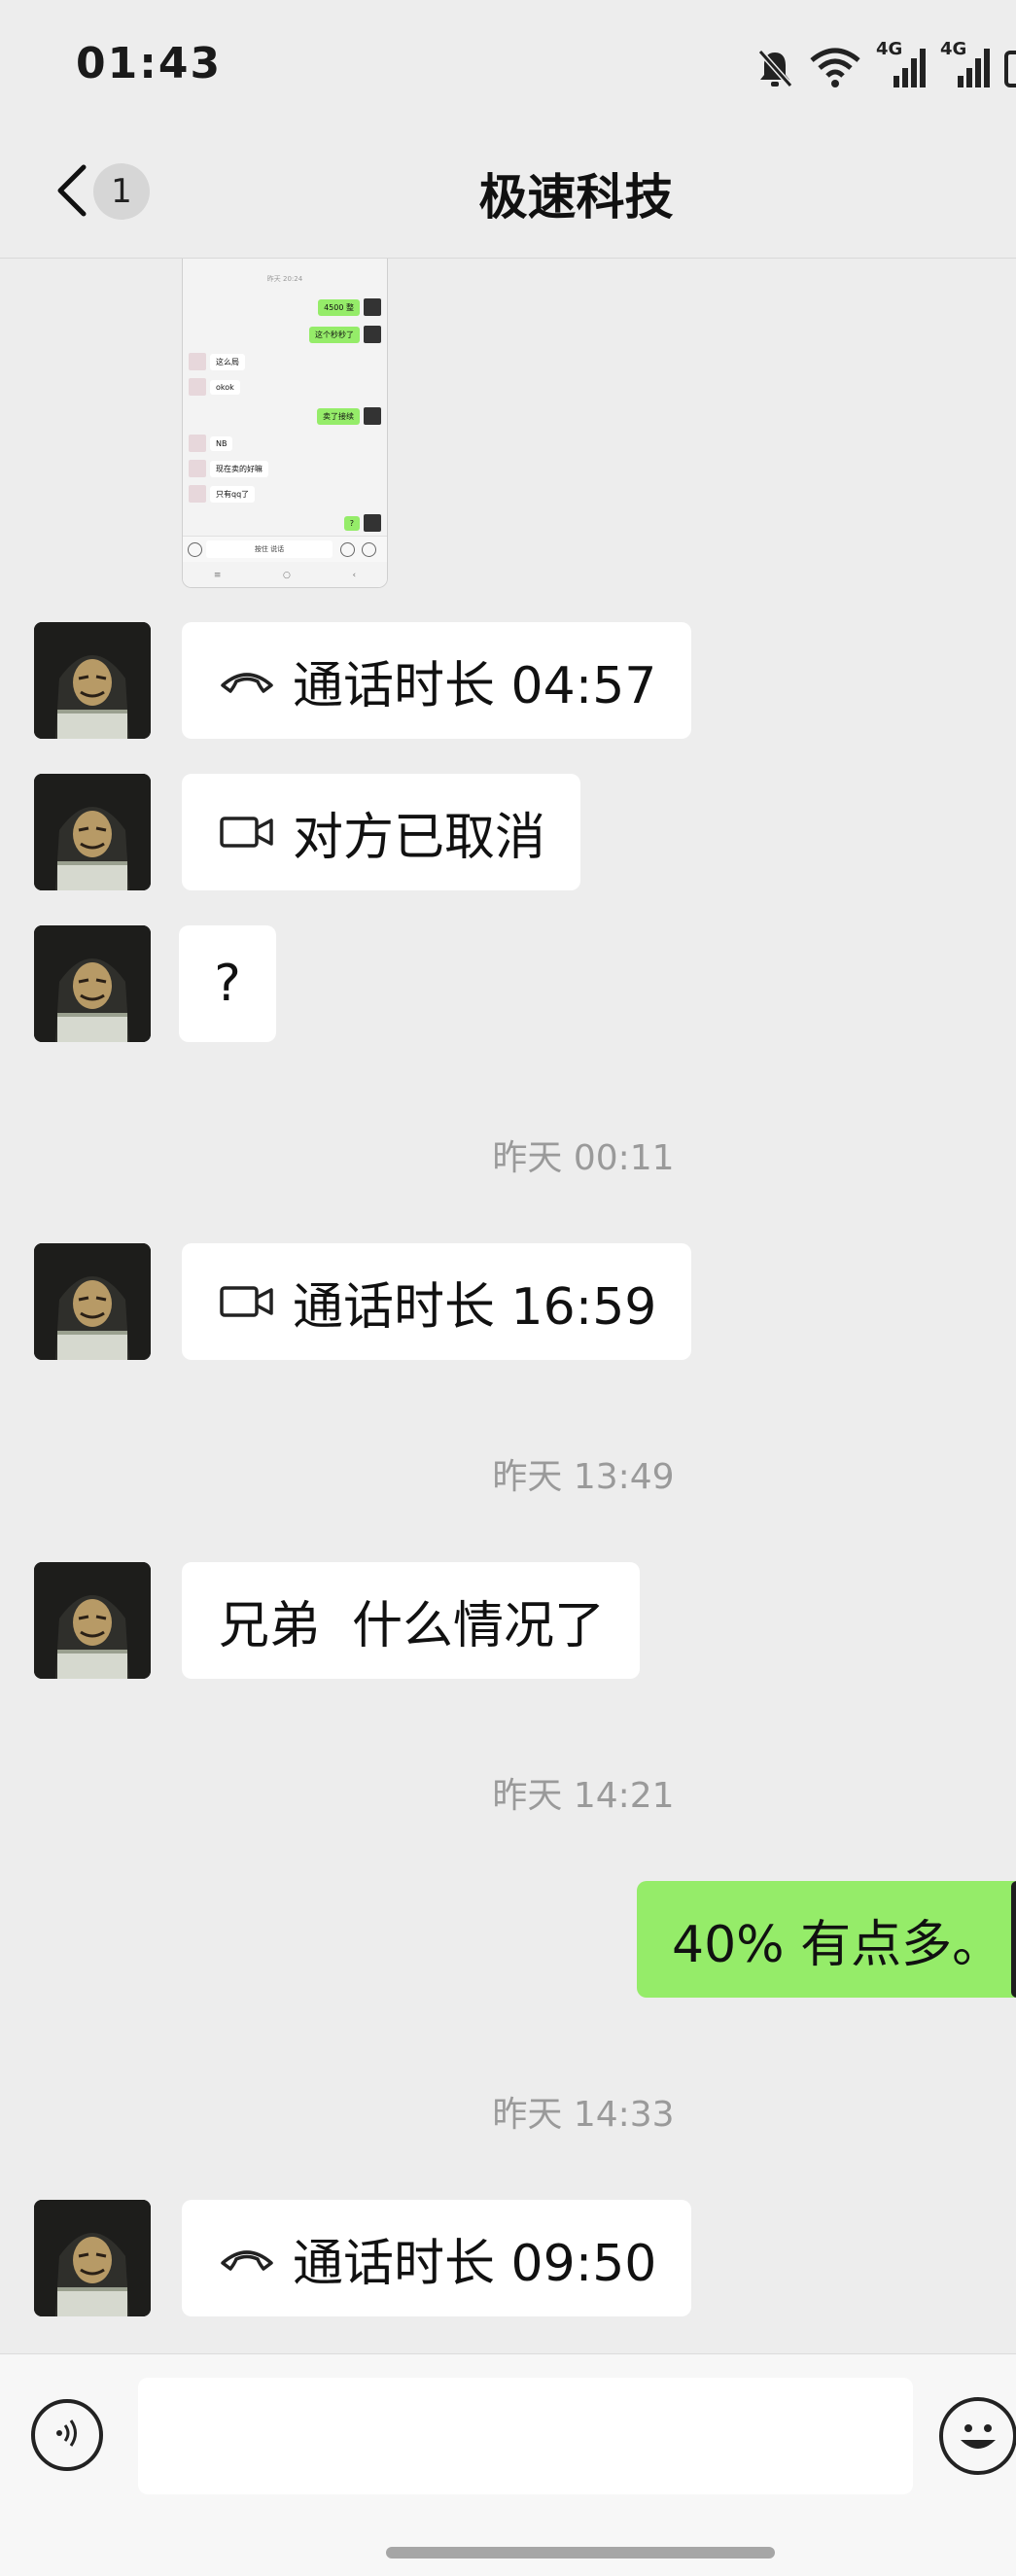  I want to click on text-message-bubble: 兄弟 什么情况了, so click(411, 1620).